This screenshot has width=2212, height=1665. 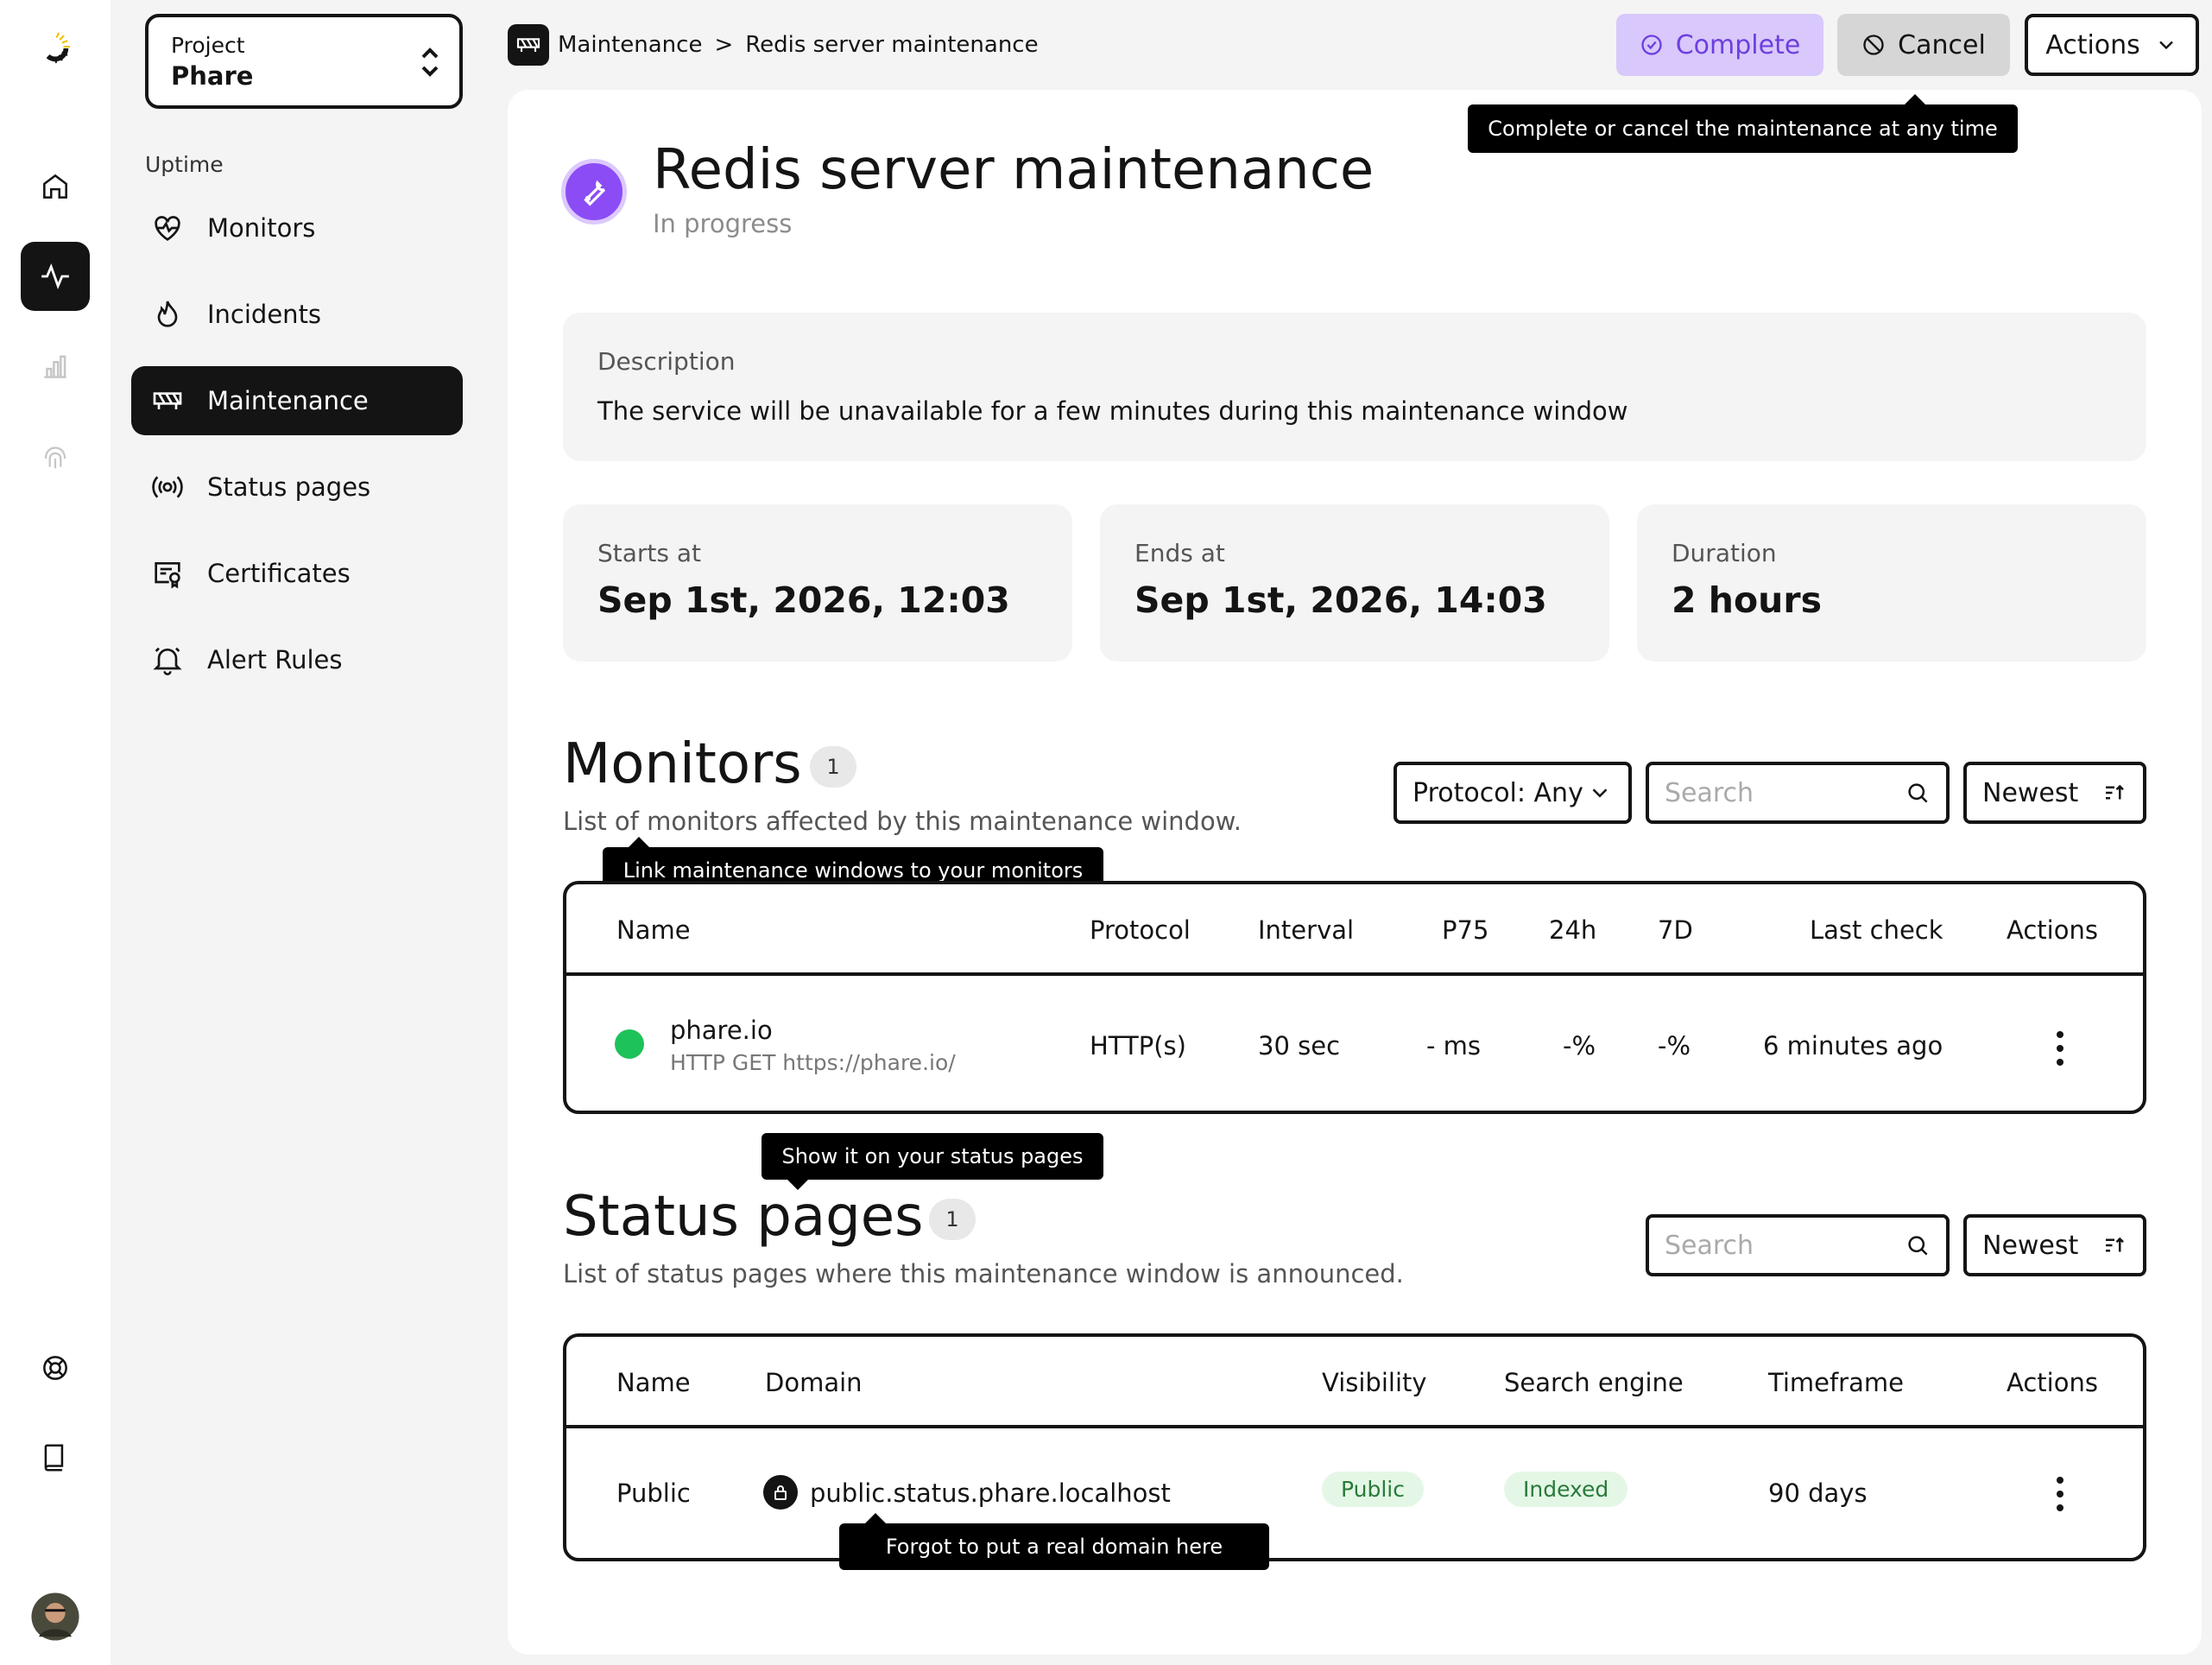 I want to click on starts-at-value: Sep 1st, 2026, 12:03, so click(x=803, y=600).